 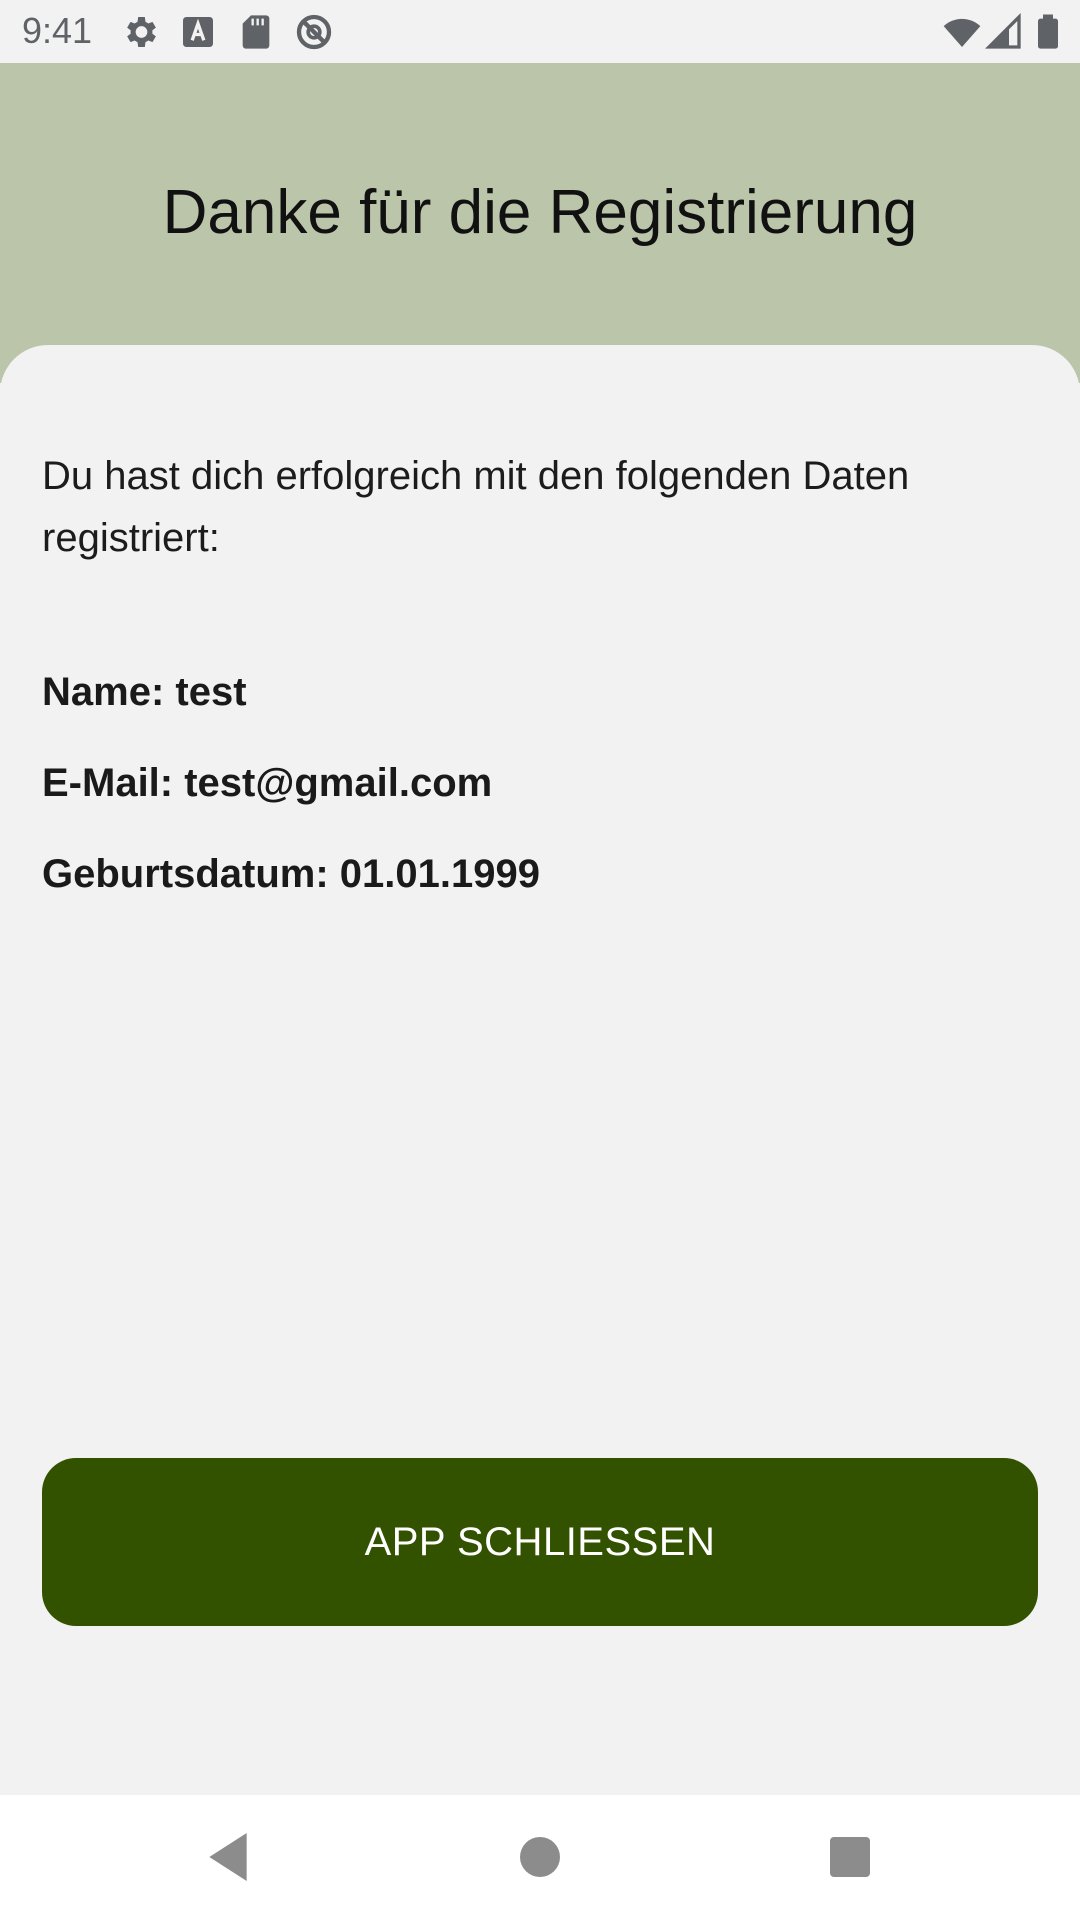 I want to click on name-value: Name: test, so click(x=144, y=692).